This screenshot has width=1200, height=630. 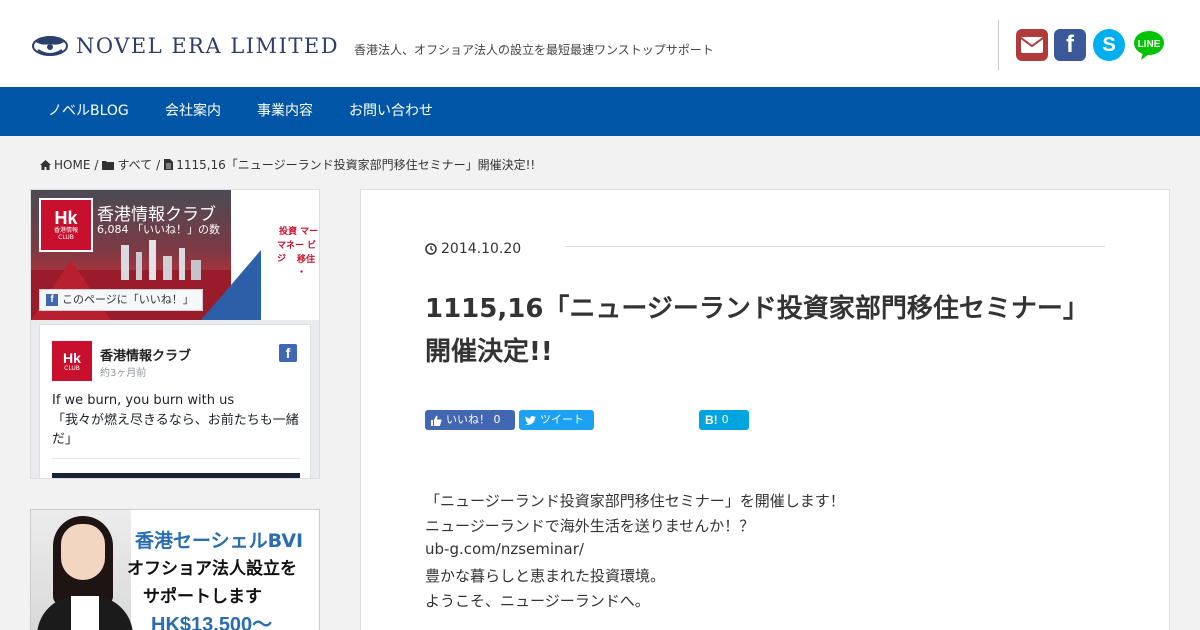 I want to click on logo-text: NOVEL ERA LIMITED, so click(x=208, y=46).